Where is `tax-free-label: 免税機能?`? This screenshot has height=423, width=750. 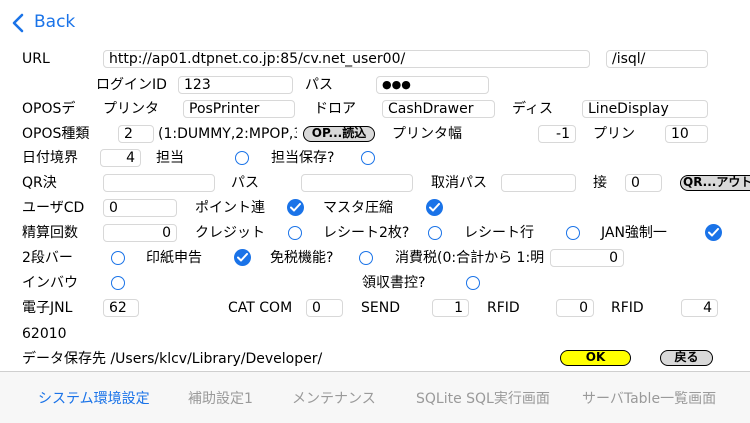 tax-free-label: 免税機能? is located at coordinates (302, 258).